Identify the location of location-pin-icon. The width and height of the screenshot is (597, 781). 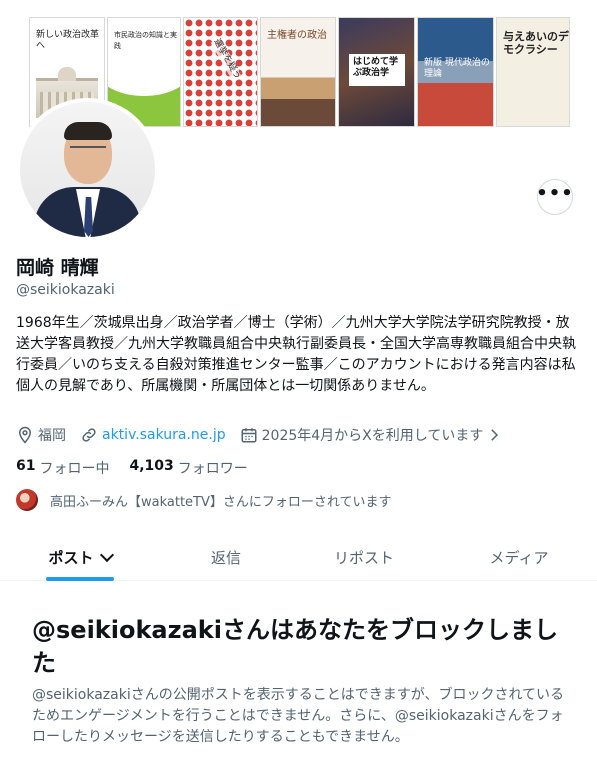
(25, 435).